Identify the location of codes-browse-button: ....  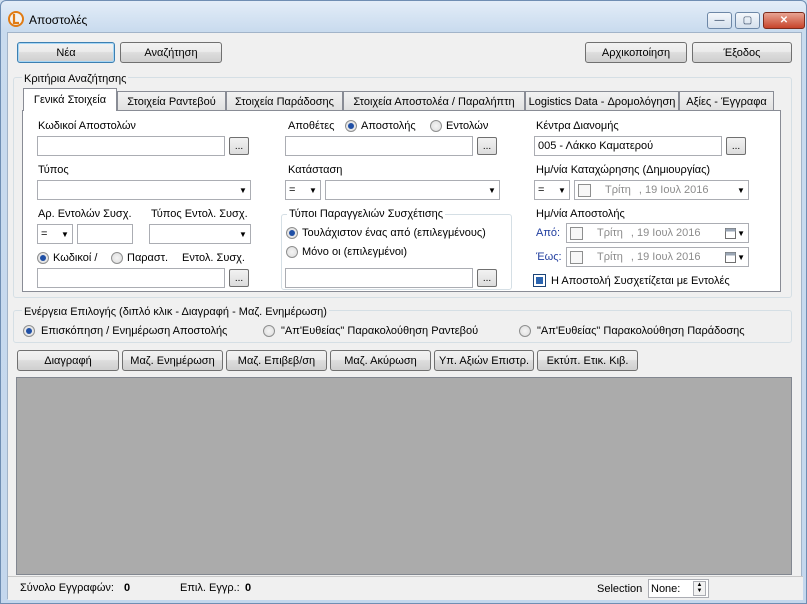
(239, 278).